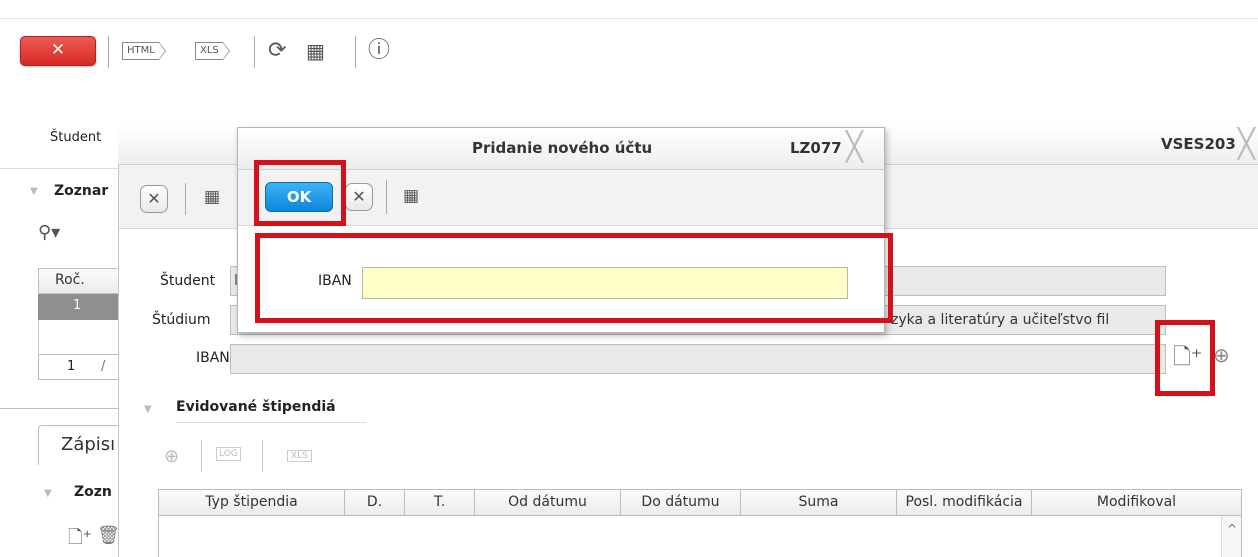 This screenshot has width=1258, height=557. Describe the element at coordinates (816, 148) in the screenshot. I see `dialog-code: LZ077` at that location.